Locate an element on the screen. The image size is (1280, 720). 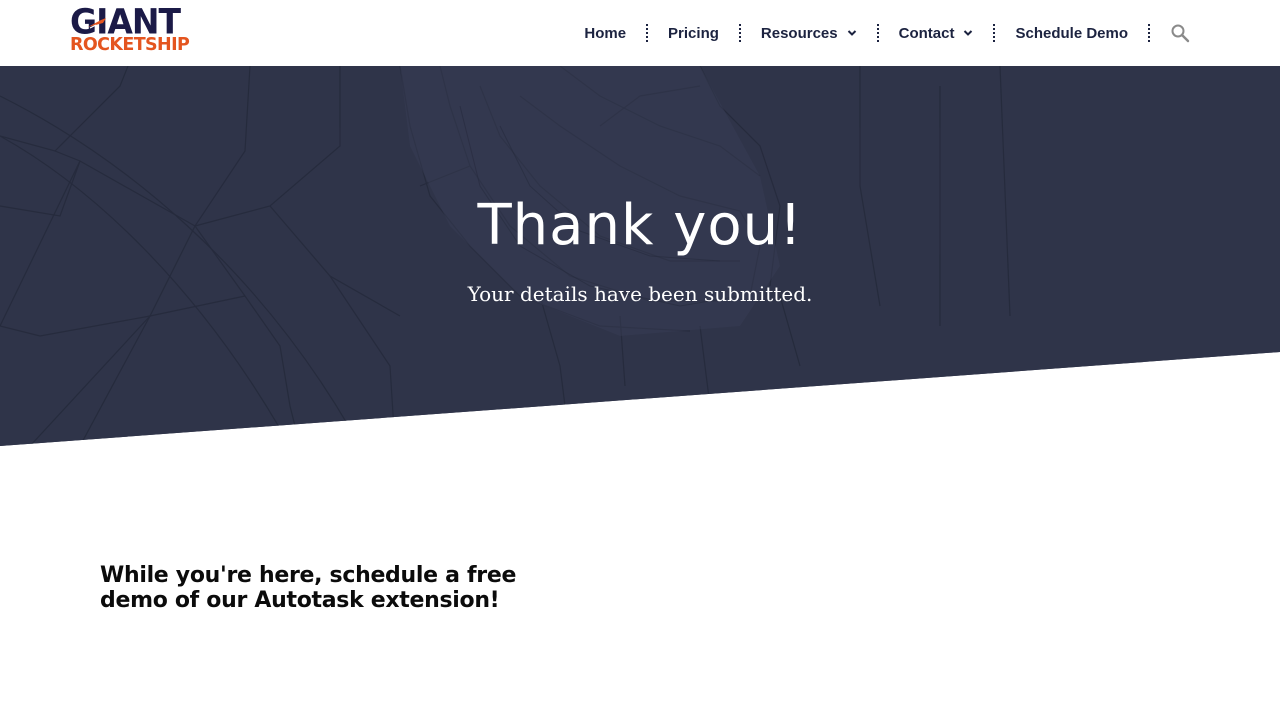
nav-item-home: Home is located at coordinates (605, 33).